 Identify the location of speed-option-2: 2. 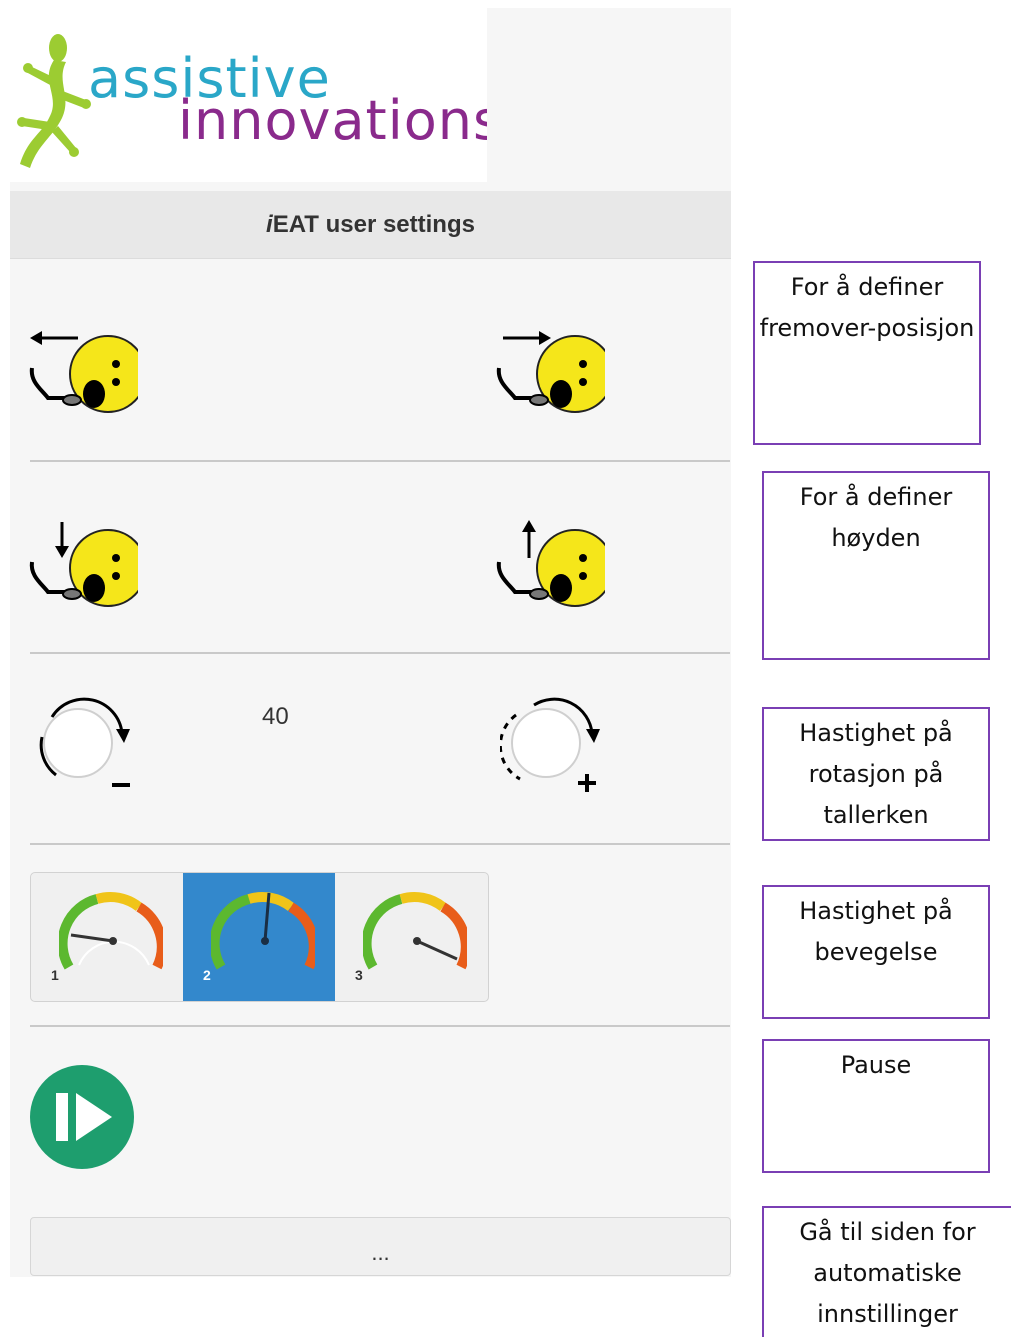
(259, 937).